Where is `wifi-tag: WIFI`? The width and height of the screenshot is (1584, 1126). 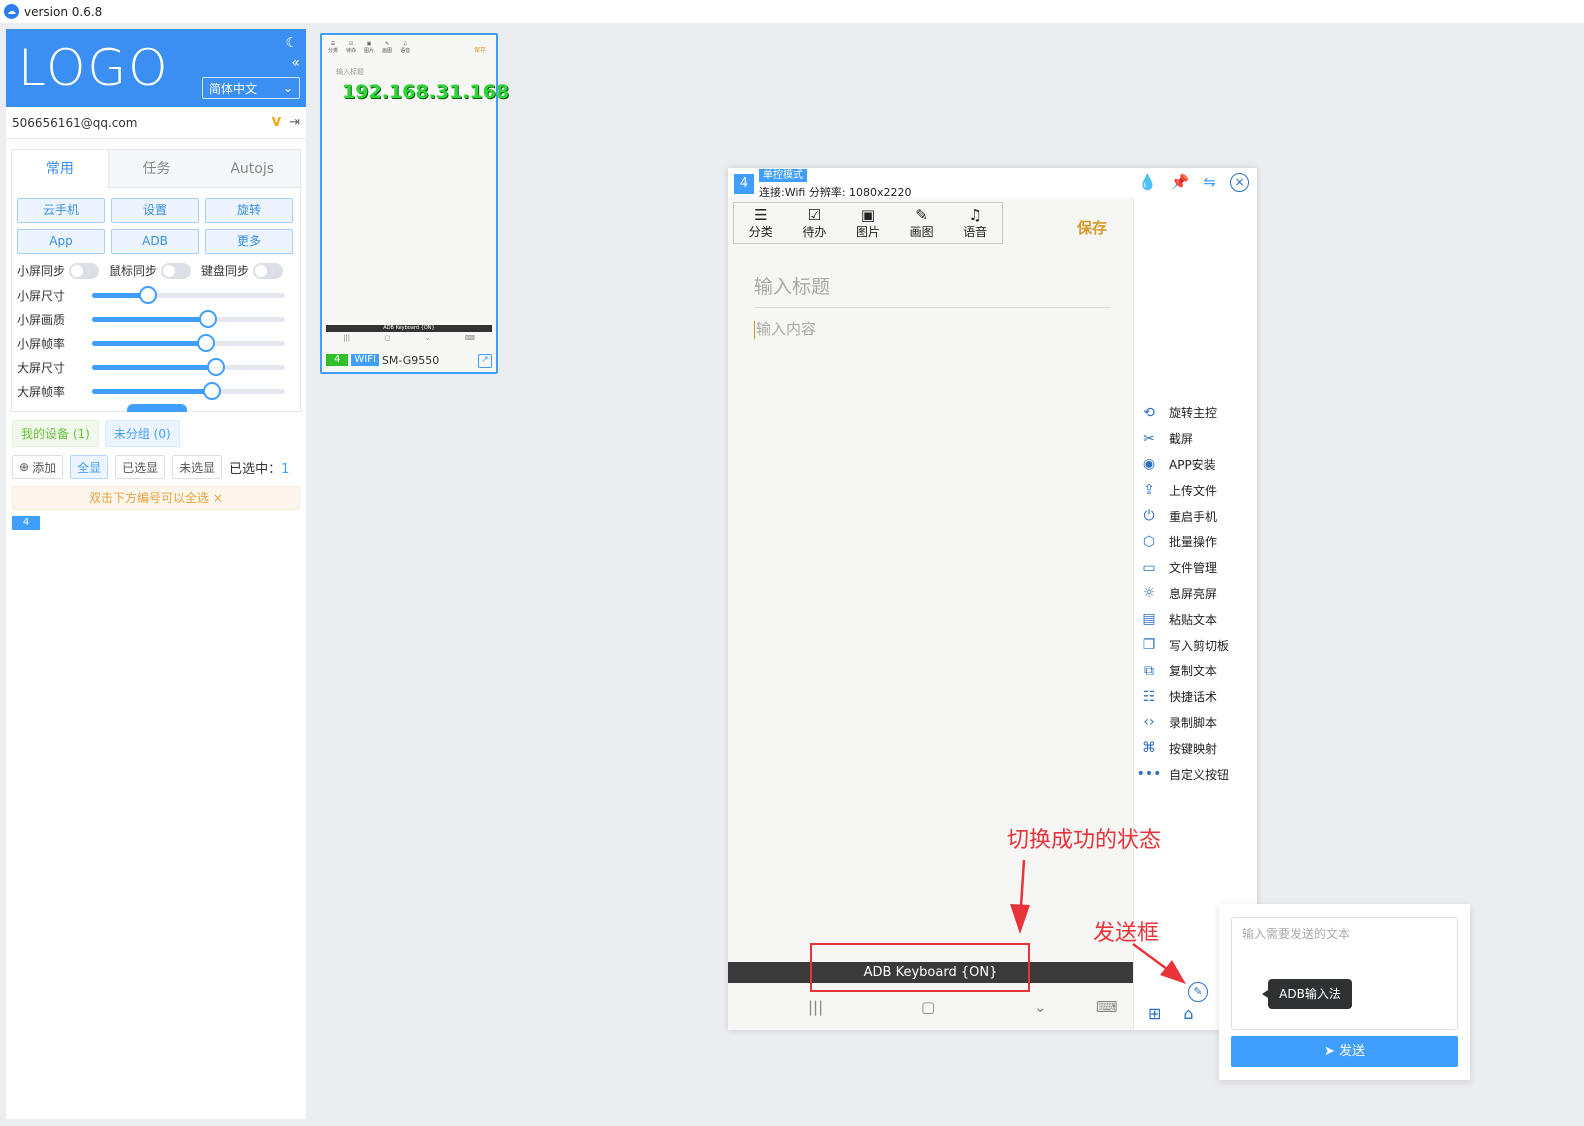 wifi-tag: WIFI is located at coordinates (365, 360).